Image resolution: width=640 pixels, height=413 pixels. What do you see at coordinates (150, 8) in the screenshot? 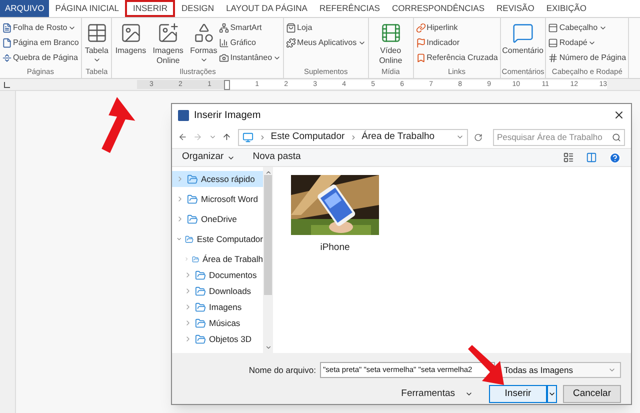
I see `ribbon-tab: INSERIR` at bounding box center [150, 8].